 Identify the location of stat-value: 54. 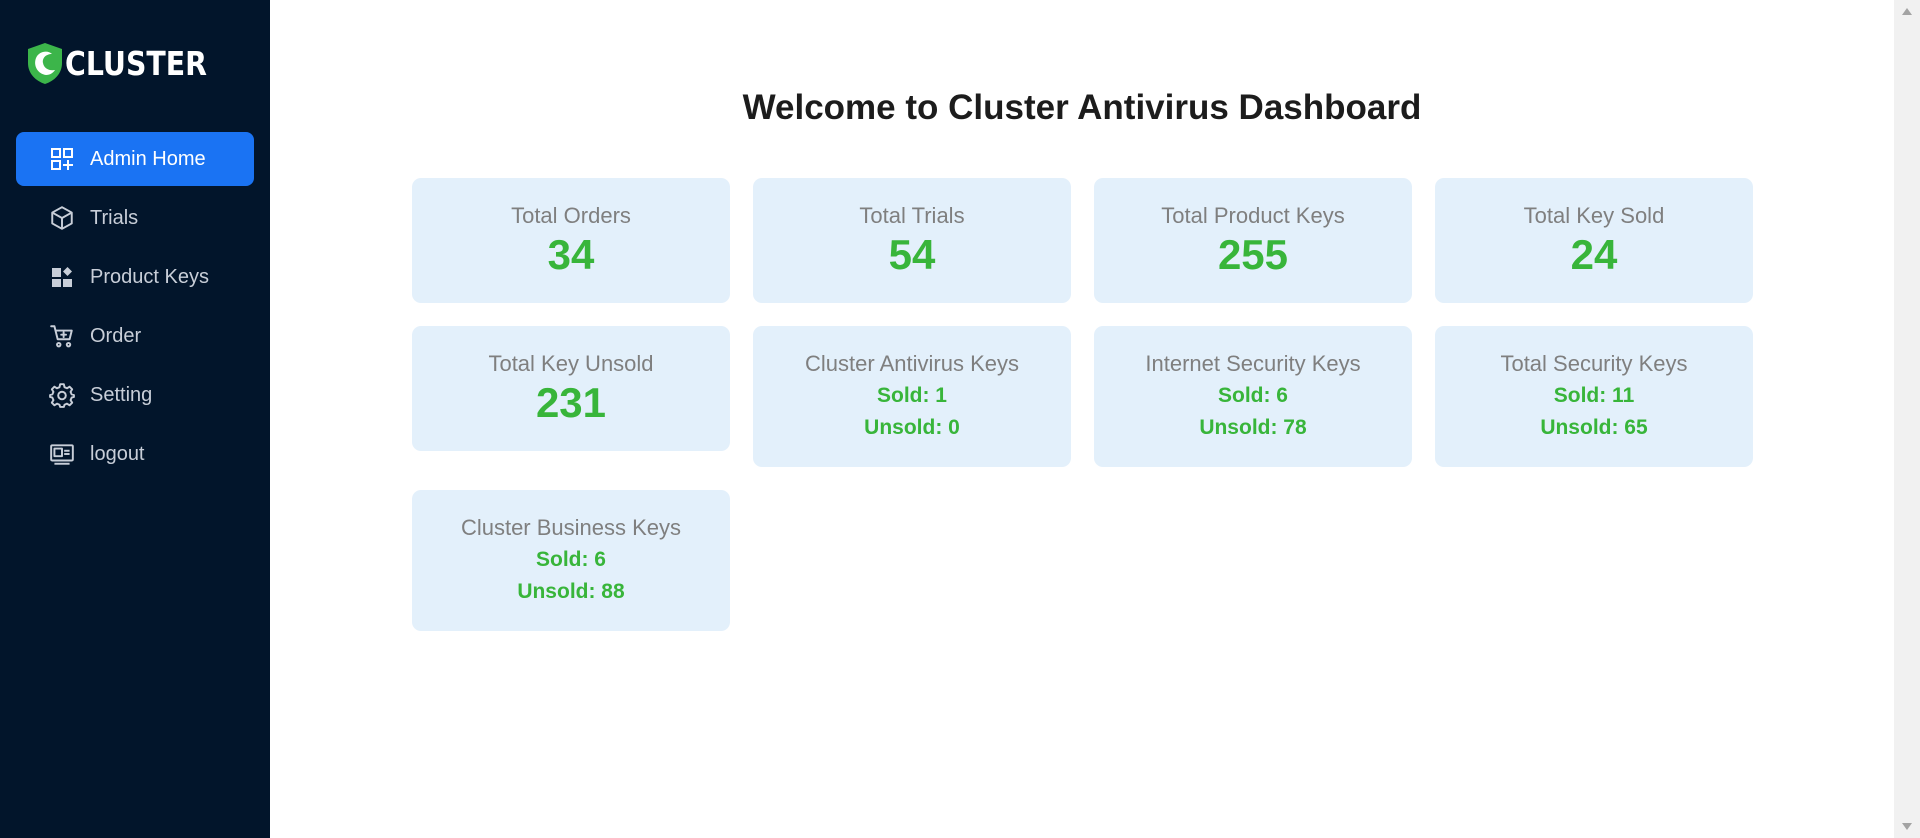
(912, 254).